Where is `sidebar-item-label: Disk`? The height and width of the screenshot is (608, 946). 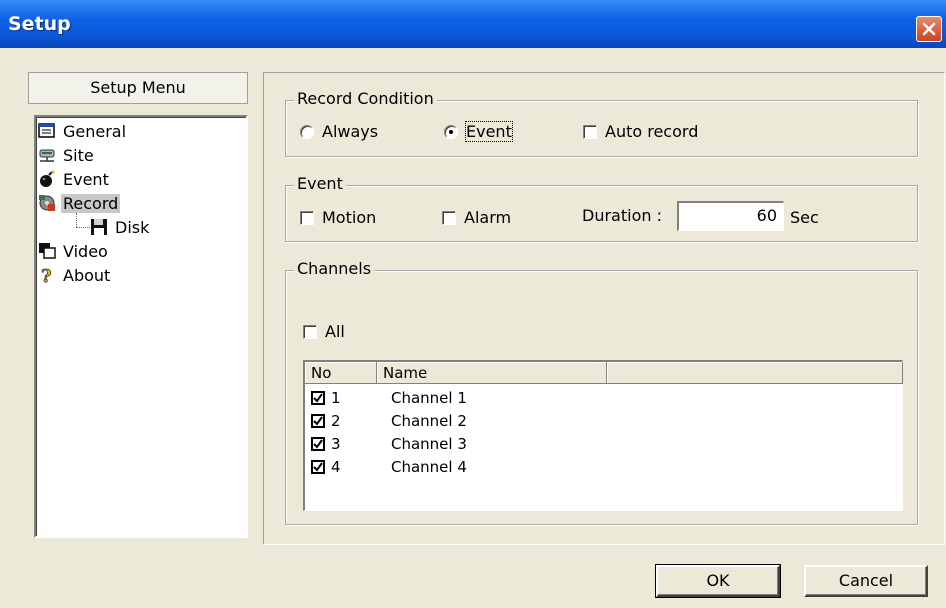
sidebar-item-label: Disk is located at coordinates (132, 227).